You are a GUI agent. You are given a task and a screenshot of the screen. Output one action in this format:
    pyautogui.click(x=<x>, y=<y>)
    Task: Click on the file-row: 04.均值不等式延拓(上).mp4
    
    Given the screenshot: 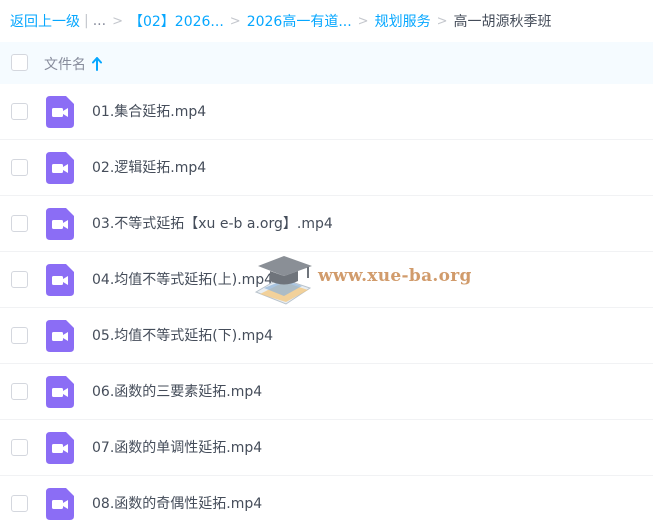 What is the action you would take?
    pyautogui.click(x=326, y=280)
    